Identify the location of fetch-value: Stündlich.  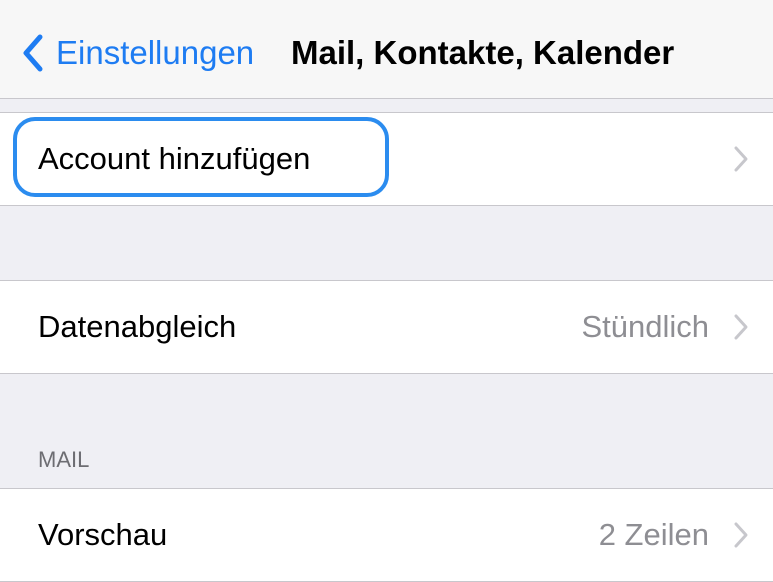
(645, 326).